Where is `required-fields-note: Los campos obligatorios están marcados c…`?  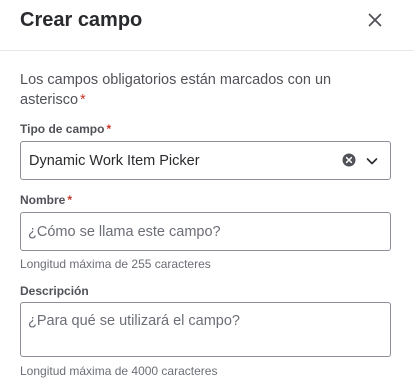
required-fields-note: Los campos obligatorios están marcados c… is located at coordinates (200, 90).